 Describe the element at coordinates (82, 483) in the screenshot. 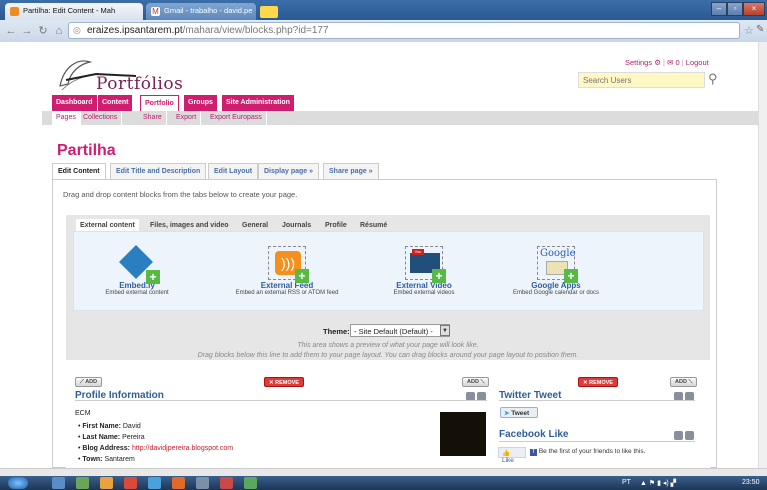

I see `taskbar-app-icon` at that location.